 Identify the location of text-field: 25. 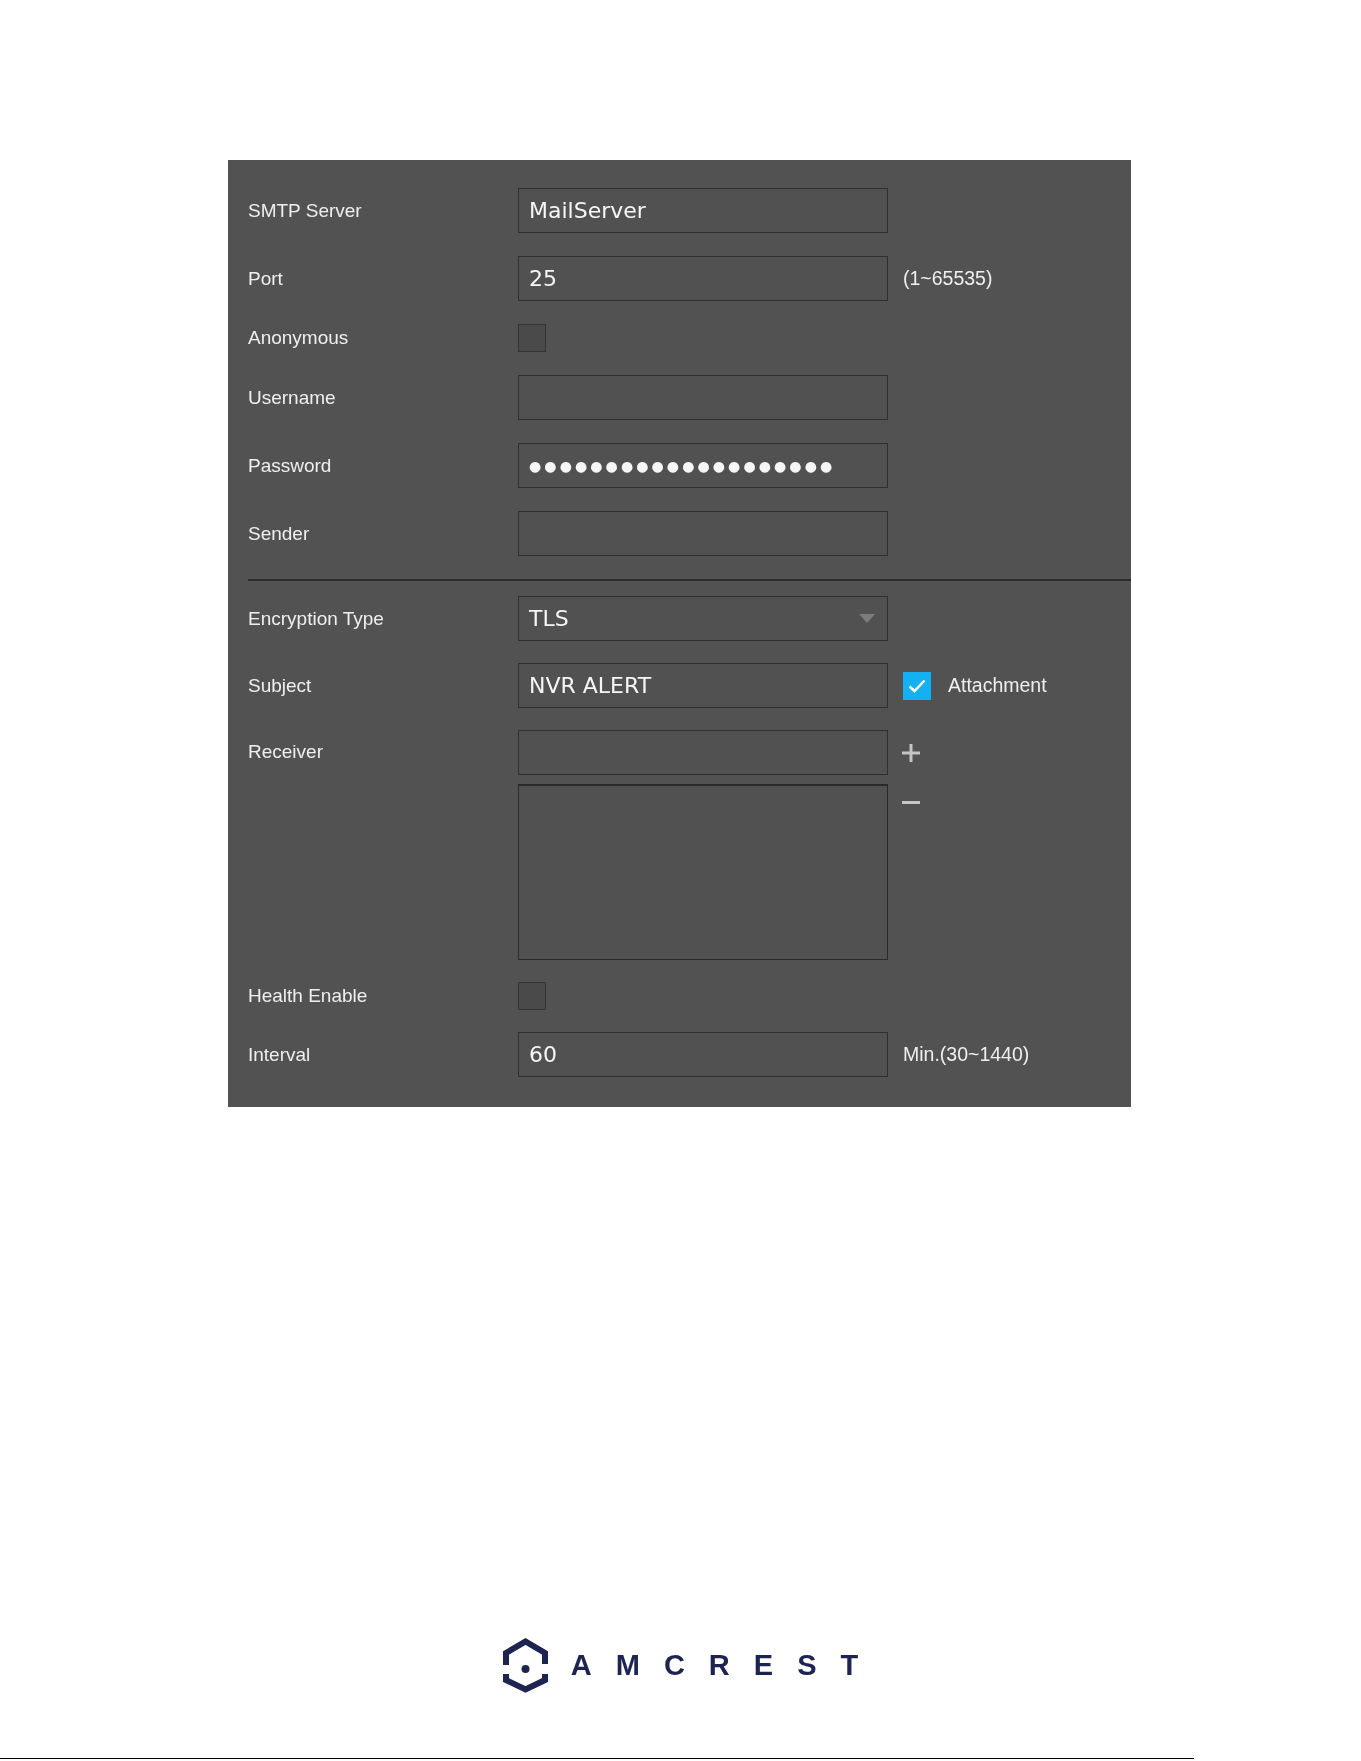
(703, 278).